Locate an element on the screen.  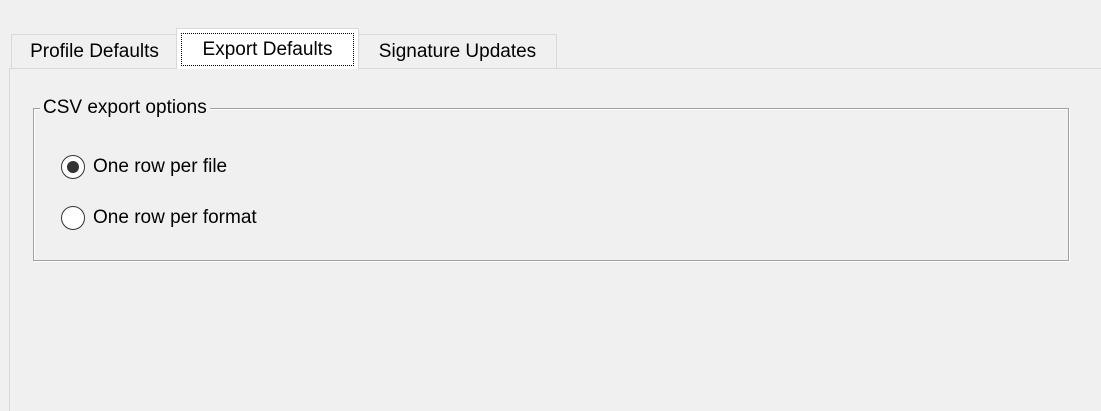
one-row-per-file-option: One row per file is located at coordinates (144, 167).